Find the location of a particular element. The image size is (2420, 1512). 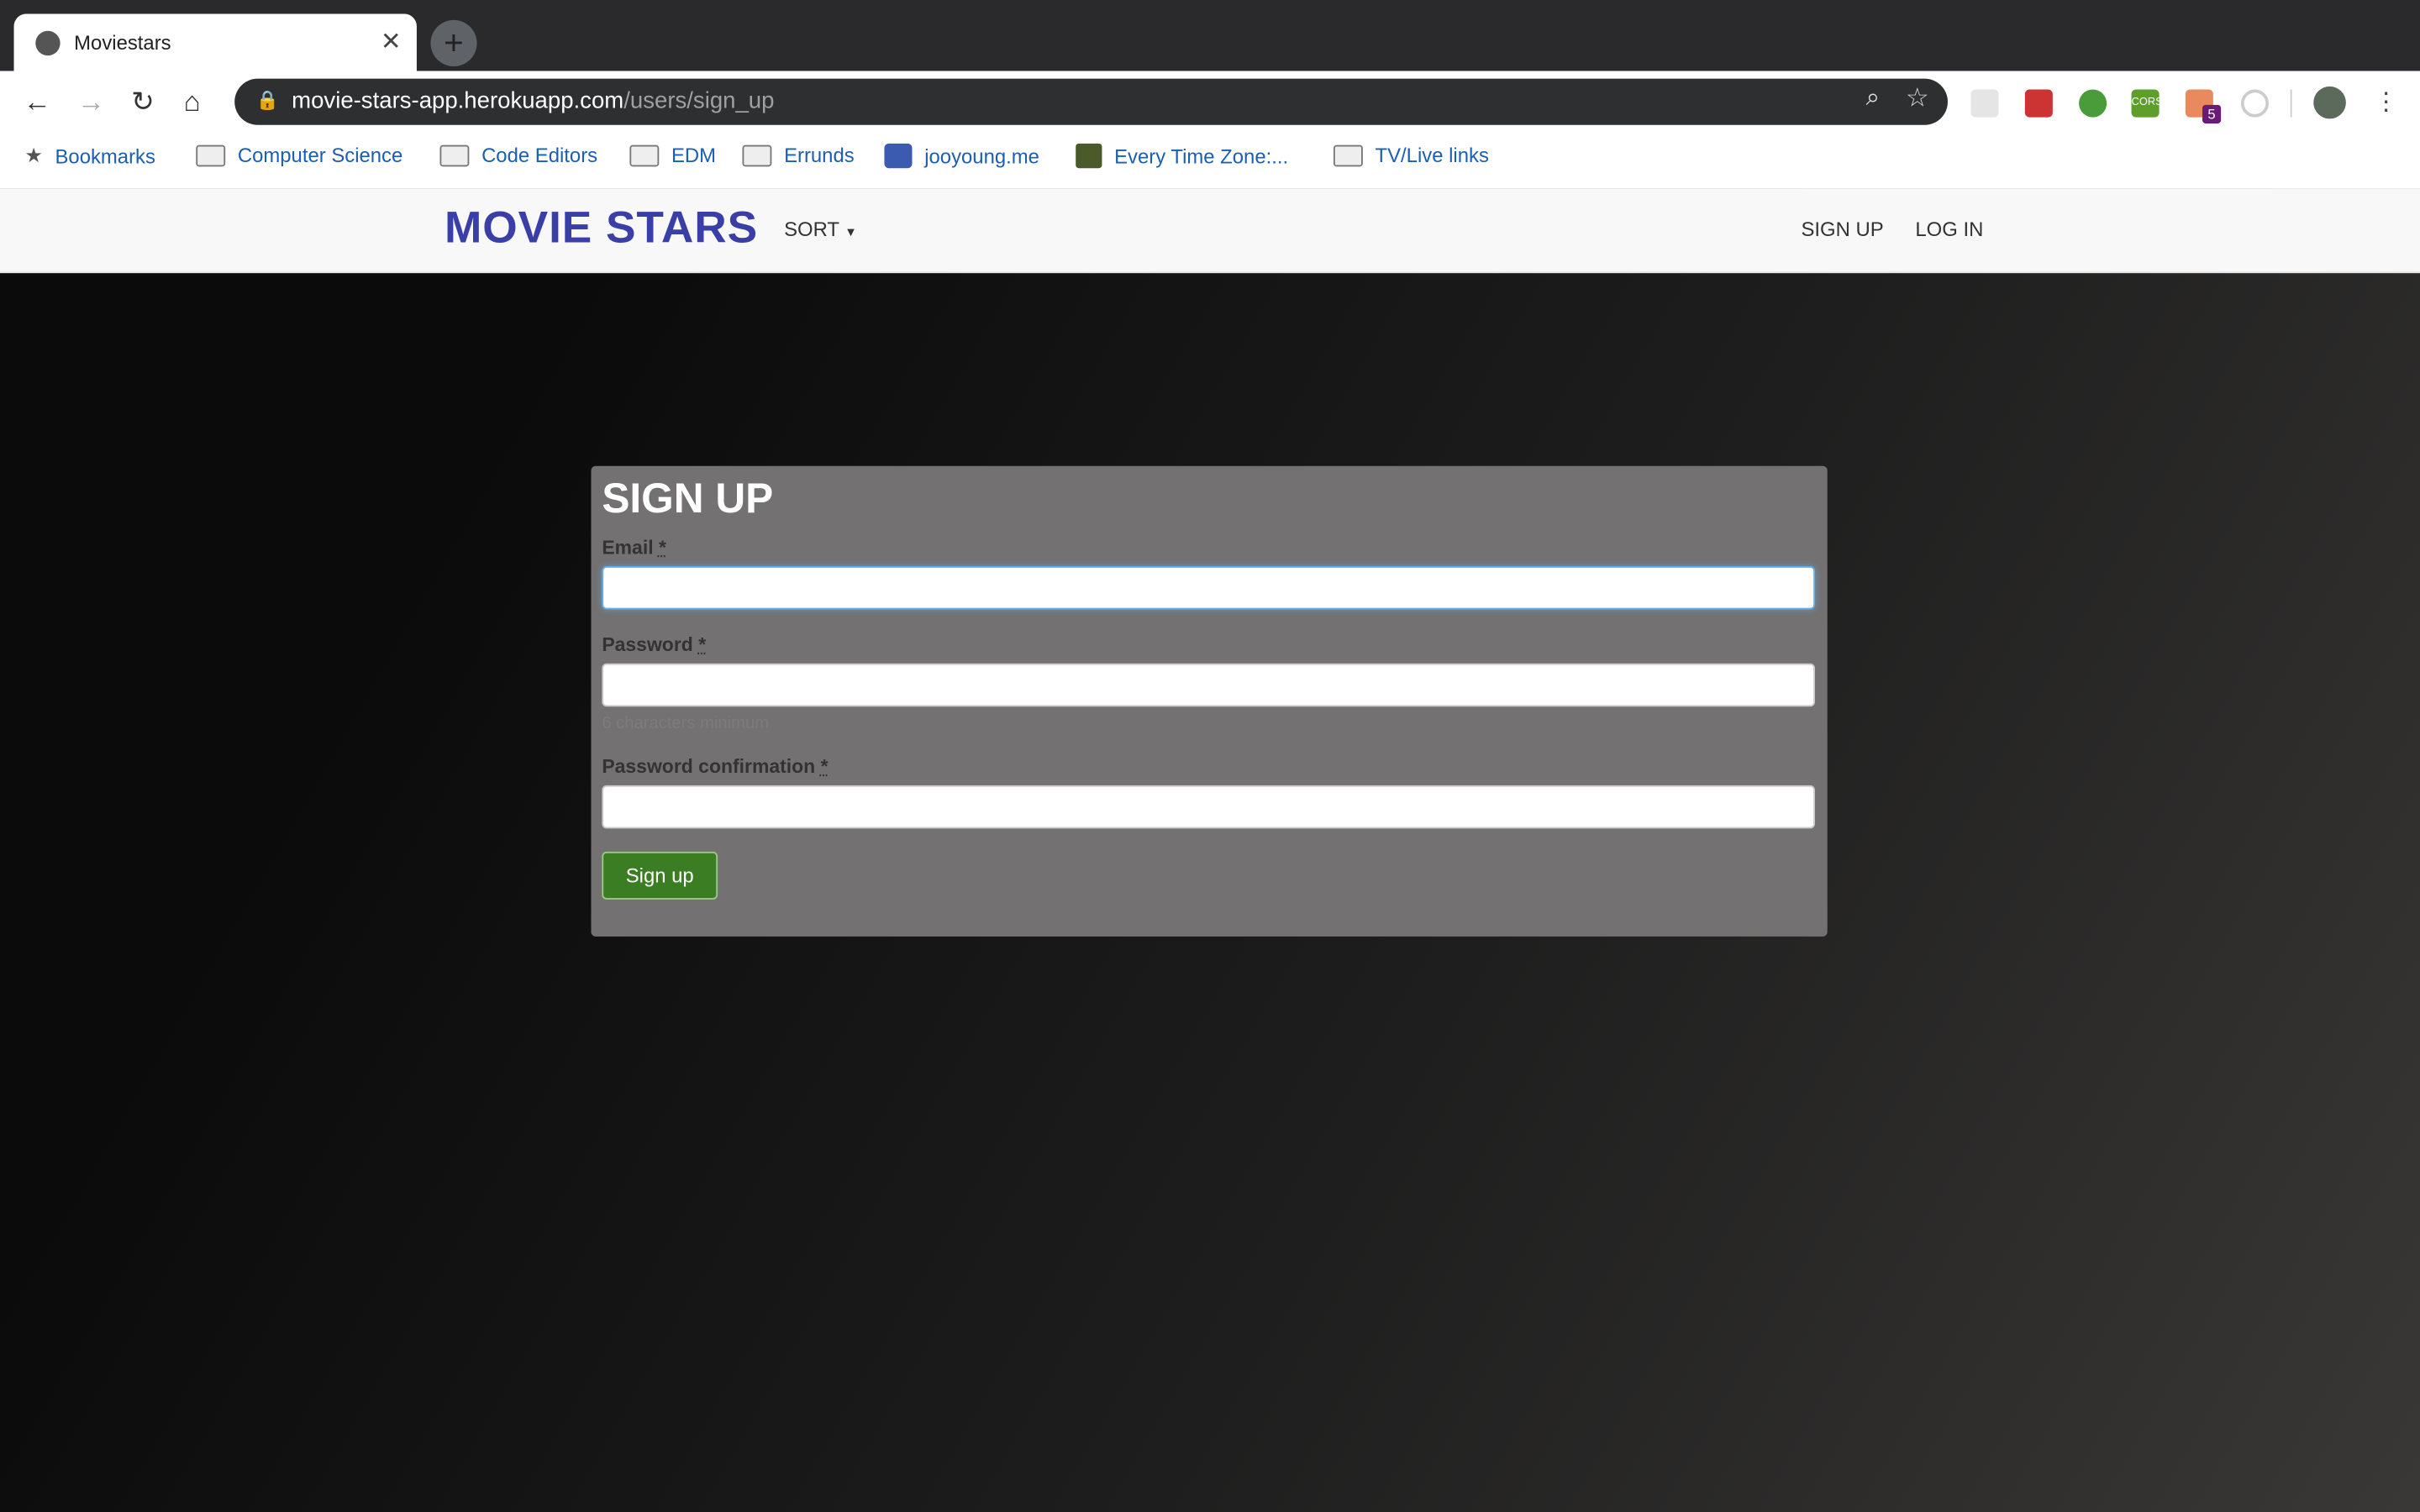

bookmark-jooyoung: jooyoung.me is located at coordinates (961, 156).